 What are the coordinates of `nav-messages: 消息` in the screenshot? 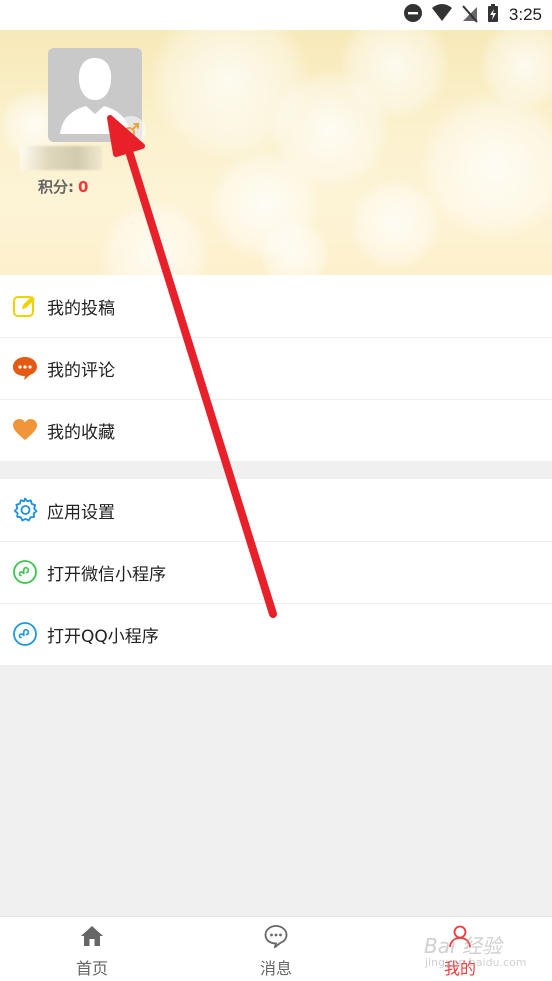 It's located at (276, 949).